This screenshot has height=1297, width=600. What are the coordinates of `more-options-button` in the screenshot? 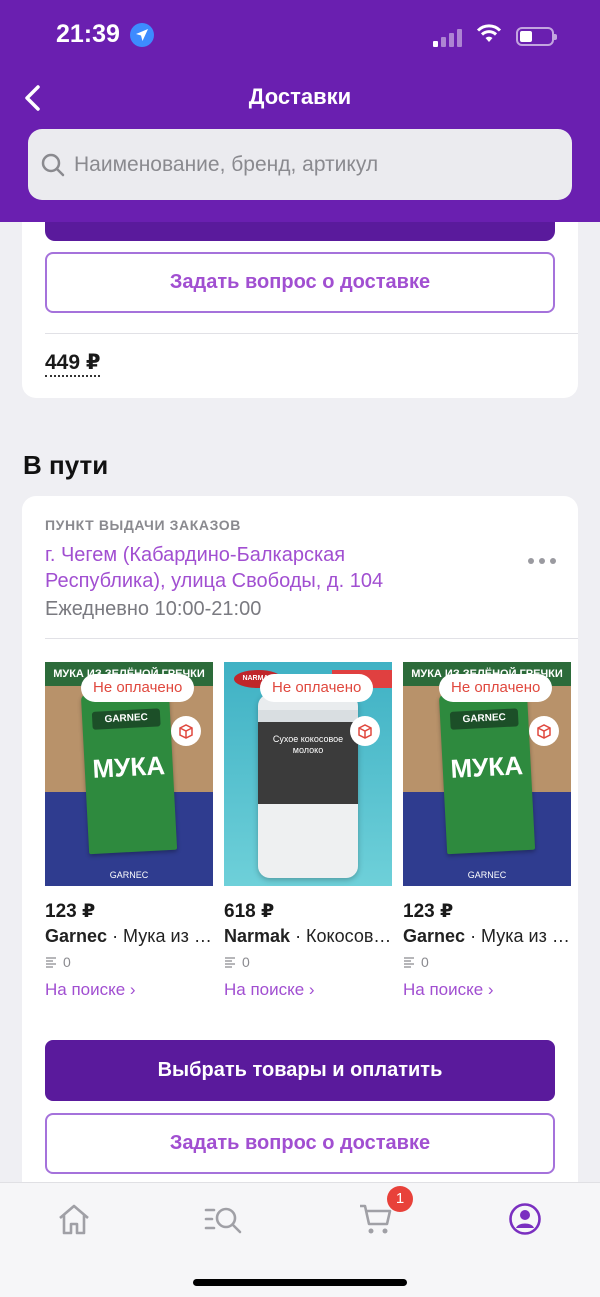 It's located at (542, 561).